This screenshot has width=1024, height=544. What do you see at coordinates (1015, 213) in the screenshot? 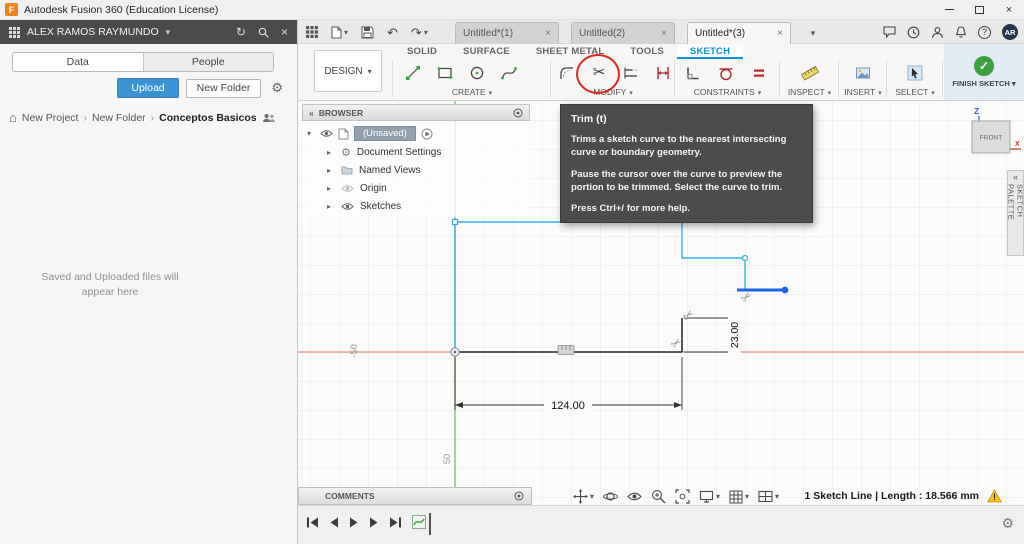
I see `sketch-palette-tab: « SKETCH PALETTE` at bounding box center [1015, 213].